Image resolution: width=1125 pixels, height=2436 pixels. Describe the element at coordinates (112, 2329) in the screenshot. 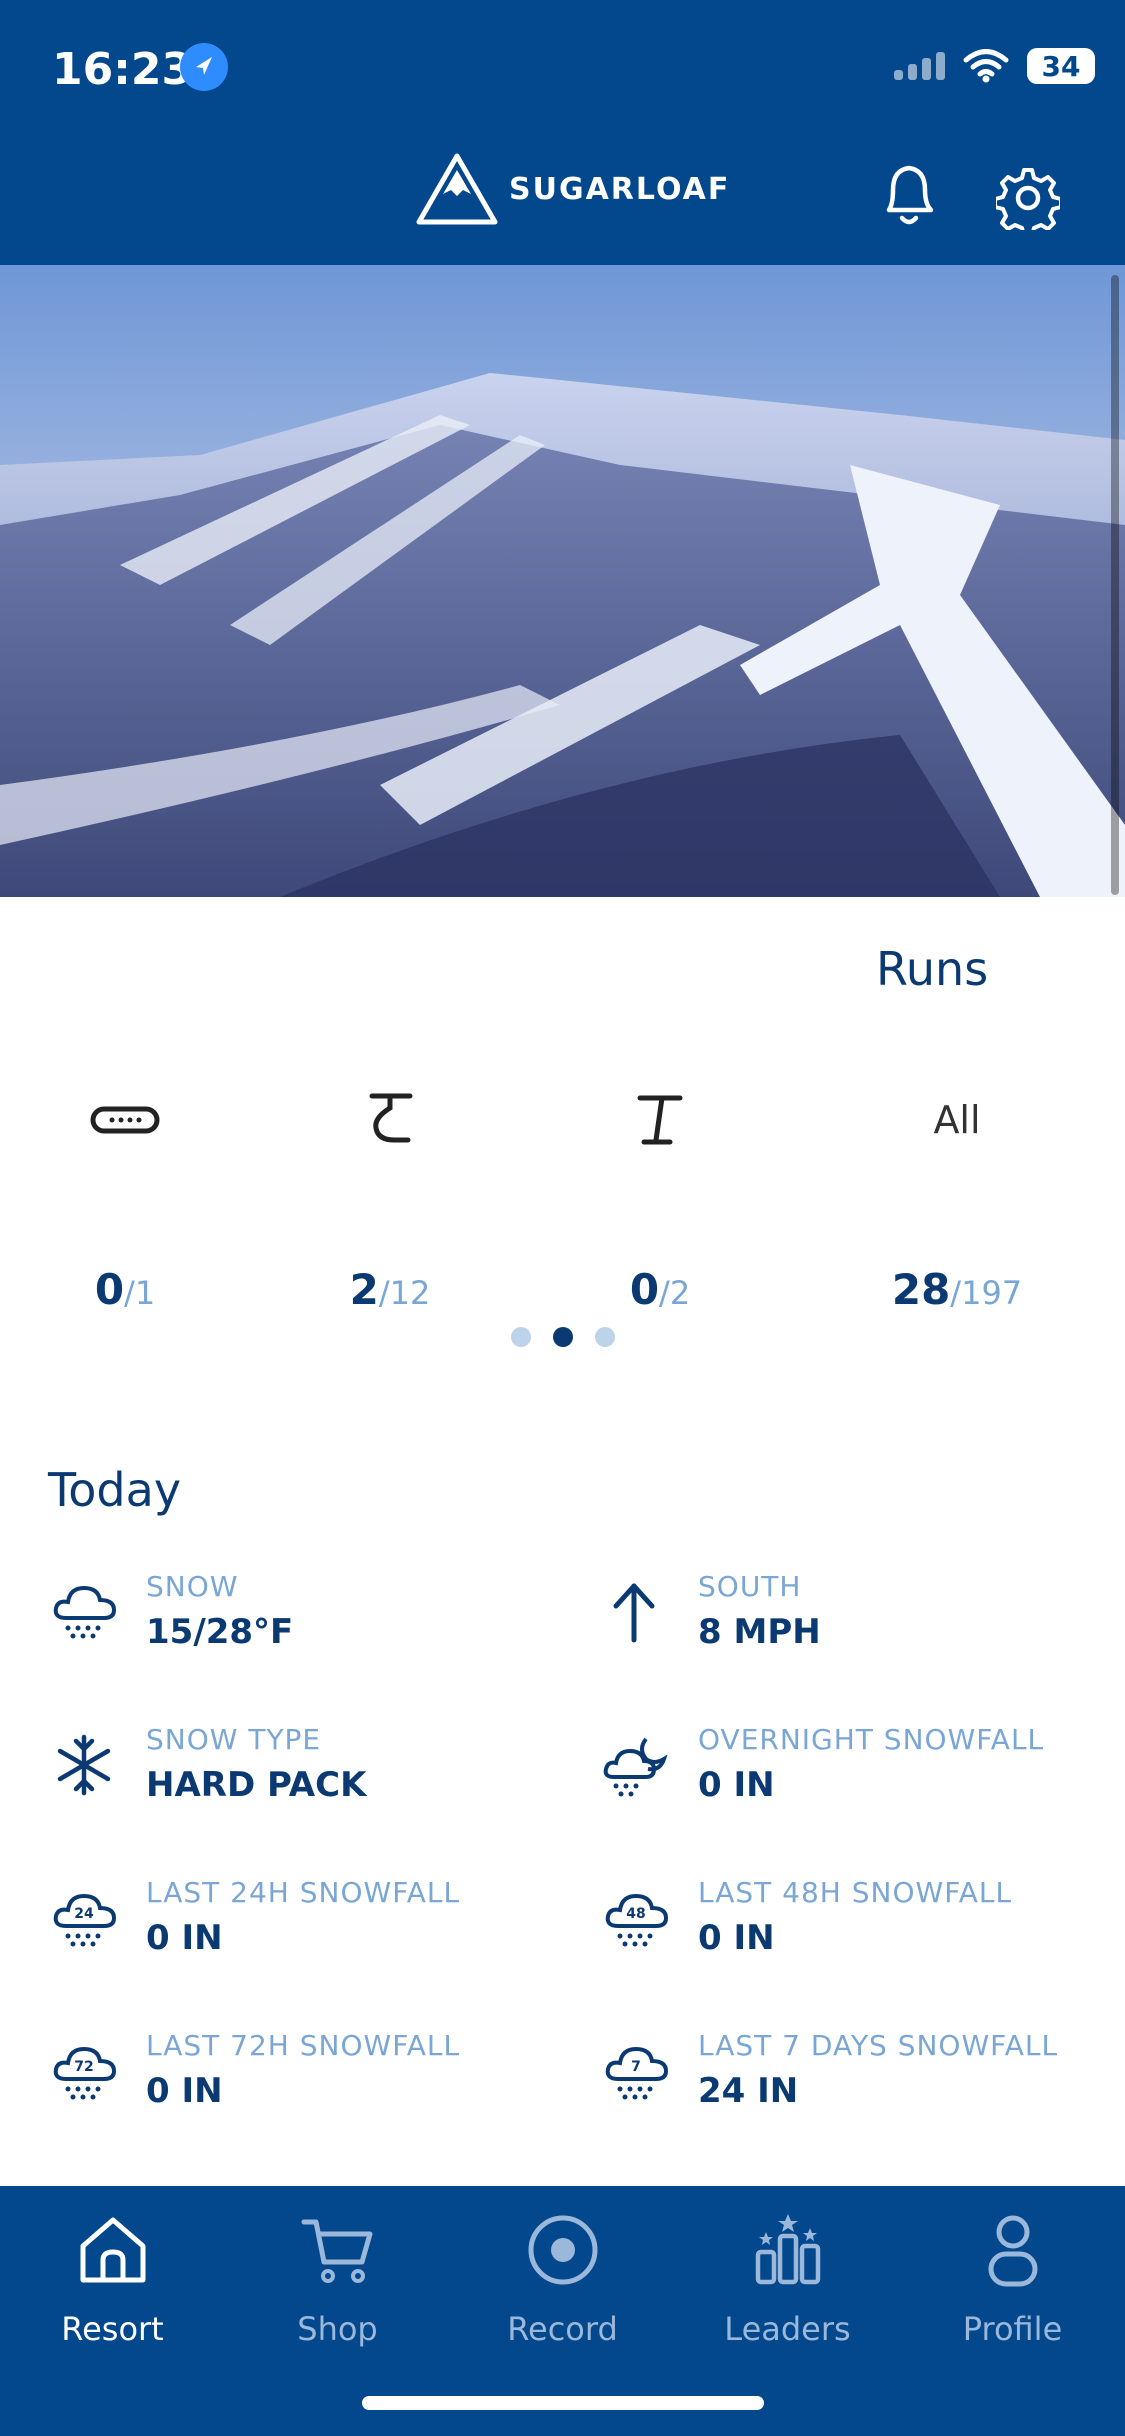

I see `tab-label: Resort` at that location.